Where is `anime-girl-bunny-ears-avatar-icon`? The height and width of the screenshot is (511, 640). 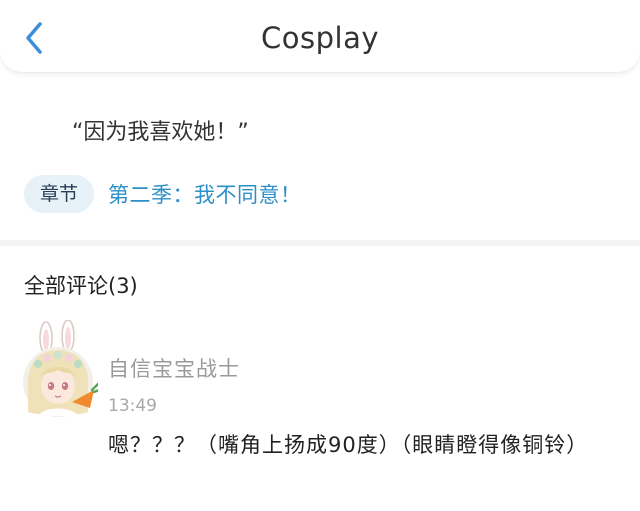 anime-girl-bunny-ears-avatar-icon is located at coordinates (62, 368).